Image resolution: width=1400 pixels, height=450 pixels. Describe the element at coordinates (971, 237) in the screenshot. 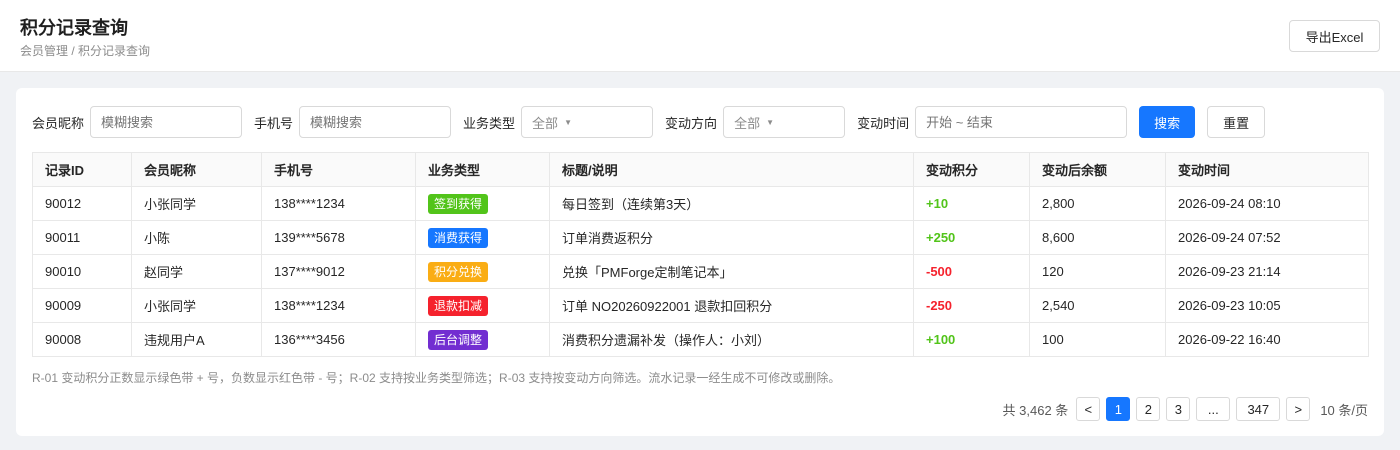

I see `points-change-cell: +250` at that location.